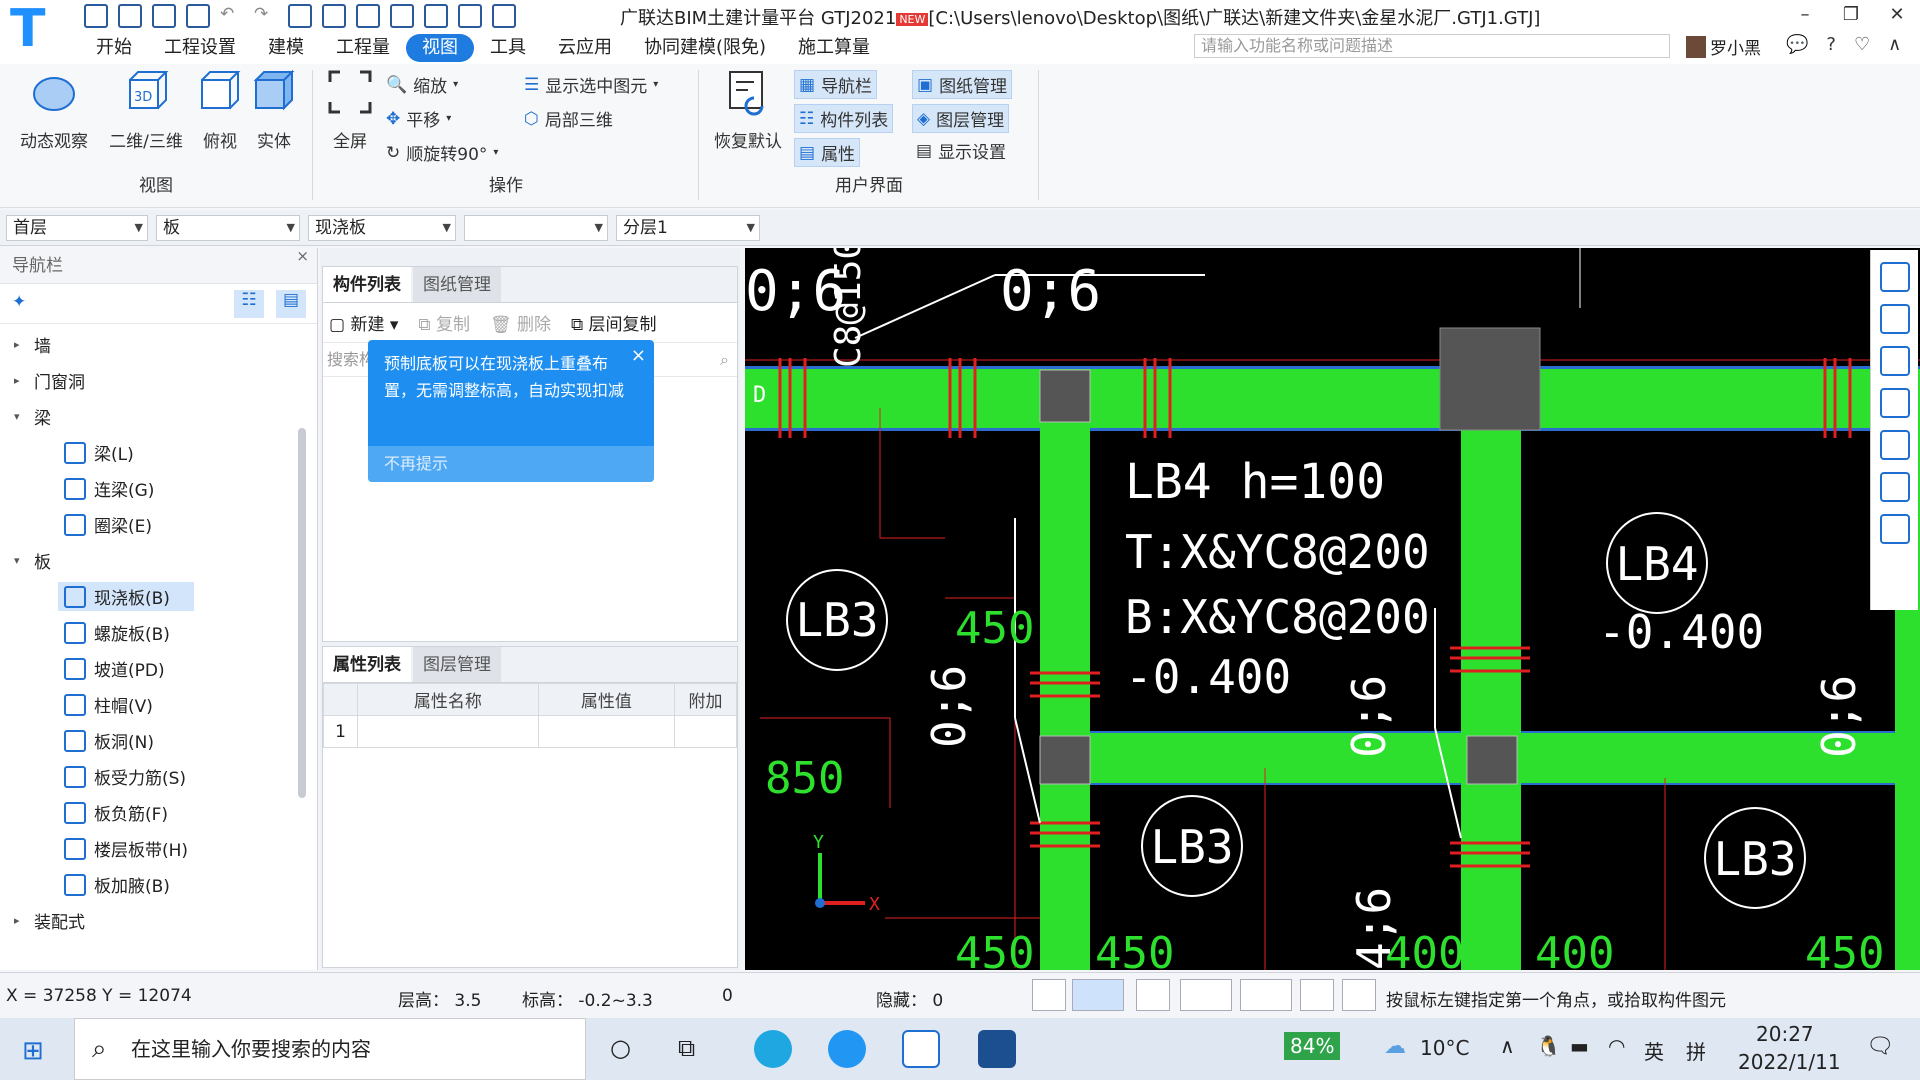 The height and width of the screenshot is (1080, 1920). What do you see at coordinates (530, 731) in the screenshot?
I see `table-row: 1` at bounding box center [530, 731].